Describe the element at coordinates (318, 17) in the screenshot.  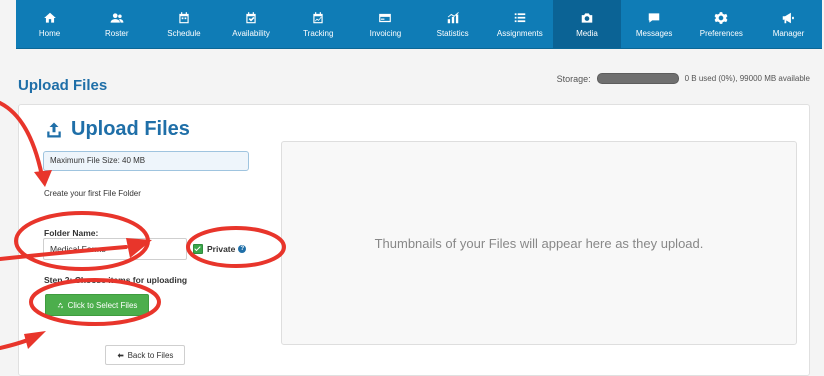
I see `tracking-icon` at that location.